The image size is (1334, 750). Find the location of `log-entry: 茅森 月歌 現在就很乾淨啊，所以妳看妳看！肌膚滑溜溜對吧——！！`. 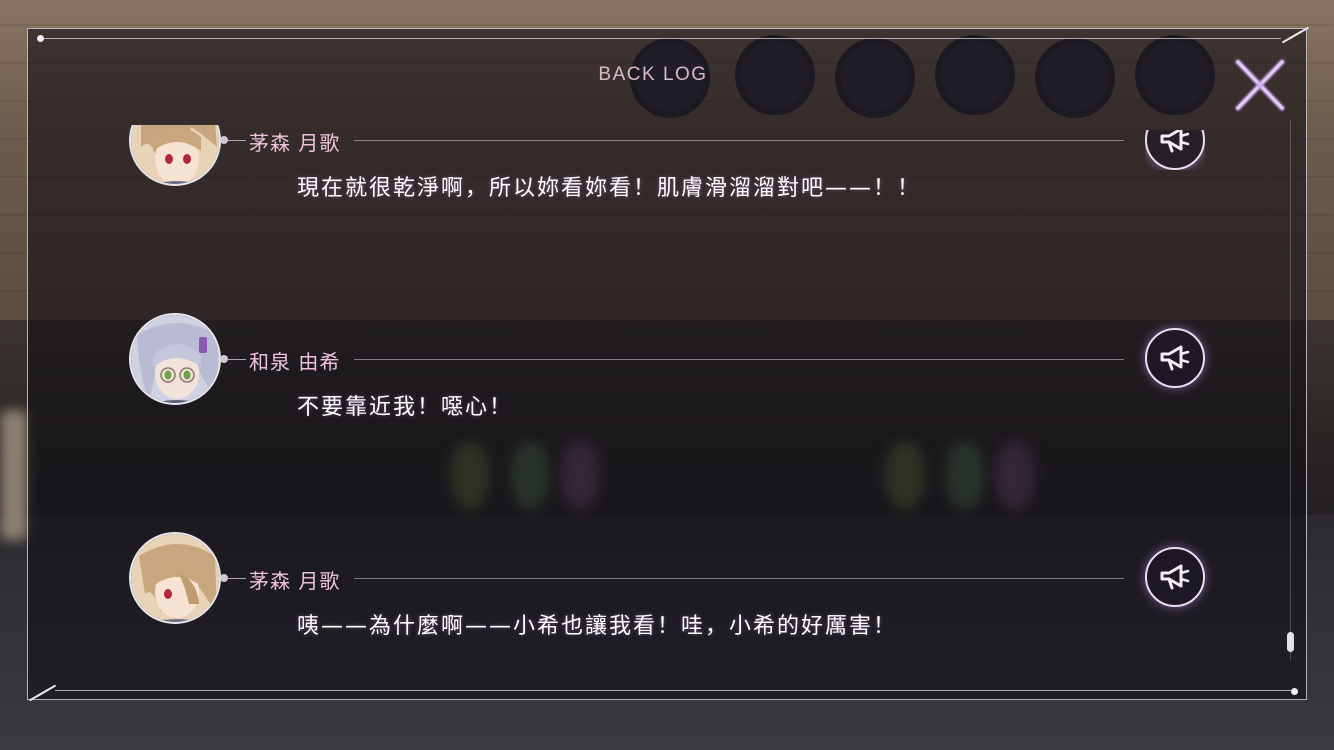

log-entry: 茅森 月歌 現在就很乾淨啊，所以妳看妳看！肌膚滑溜溜對吧——！！ is located at coordinates (667, 150).